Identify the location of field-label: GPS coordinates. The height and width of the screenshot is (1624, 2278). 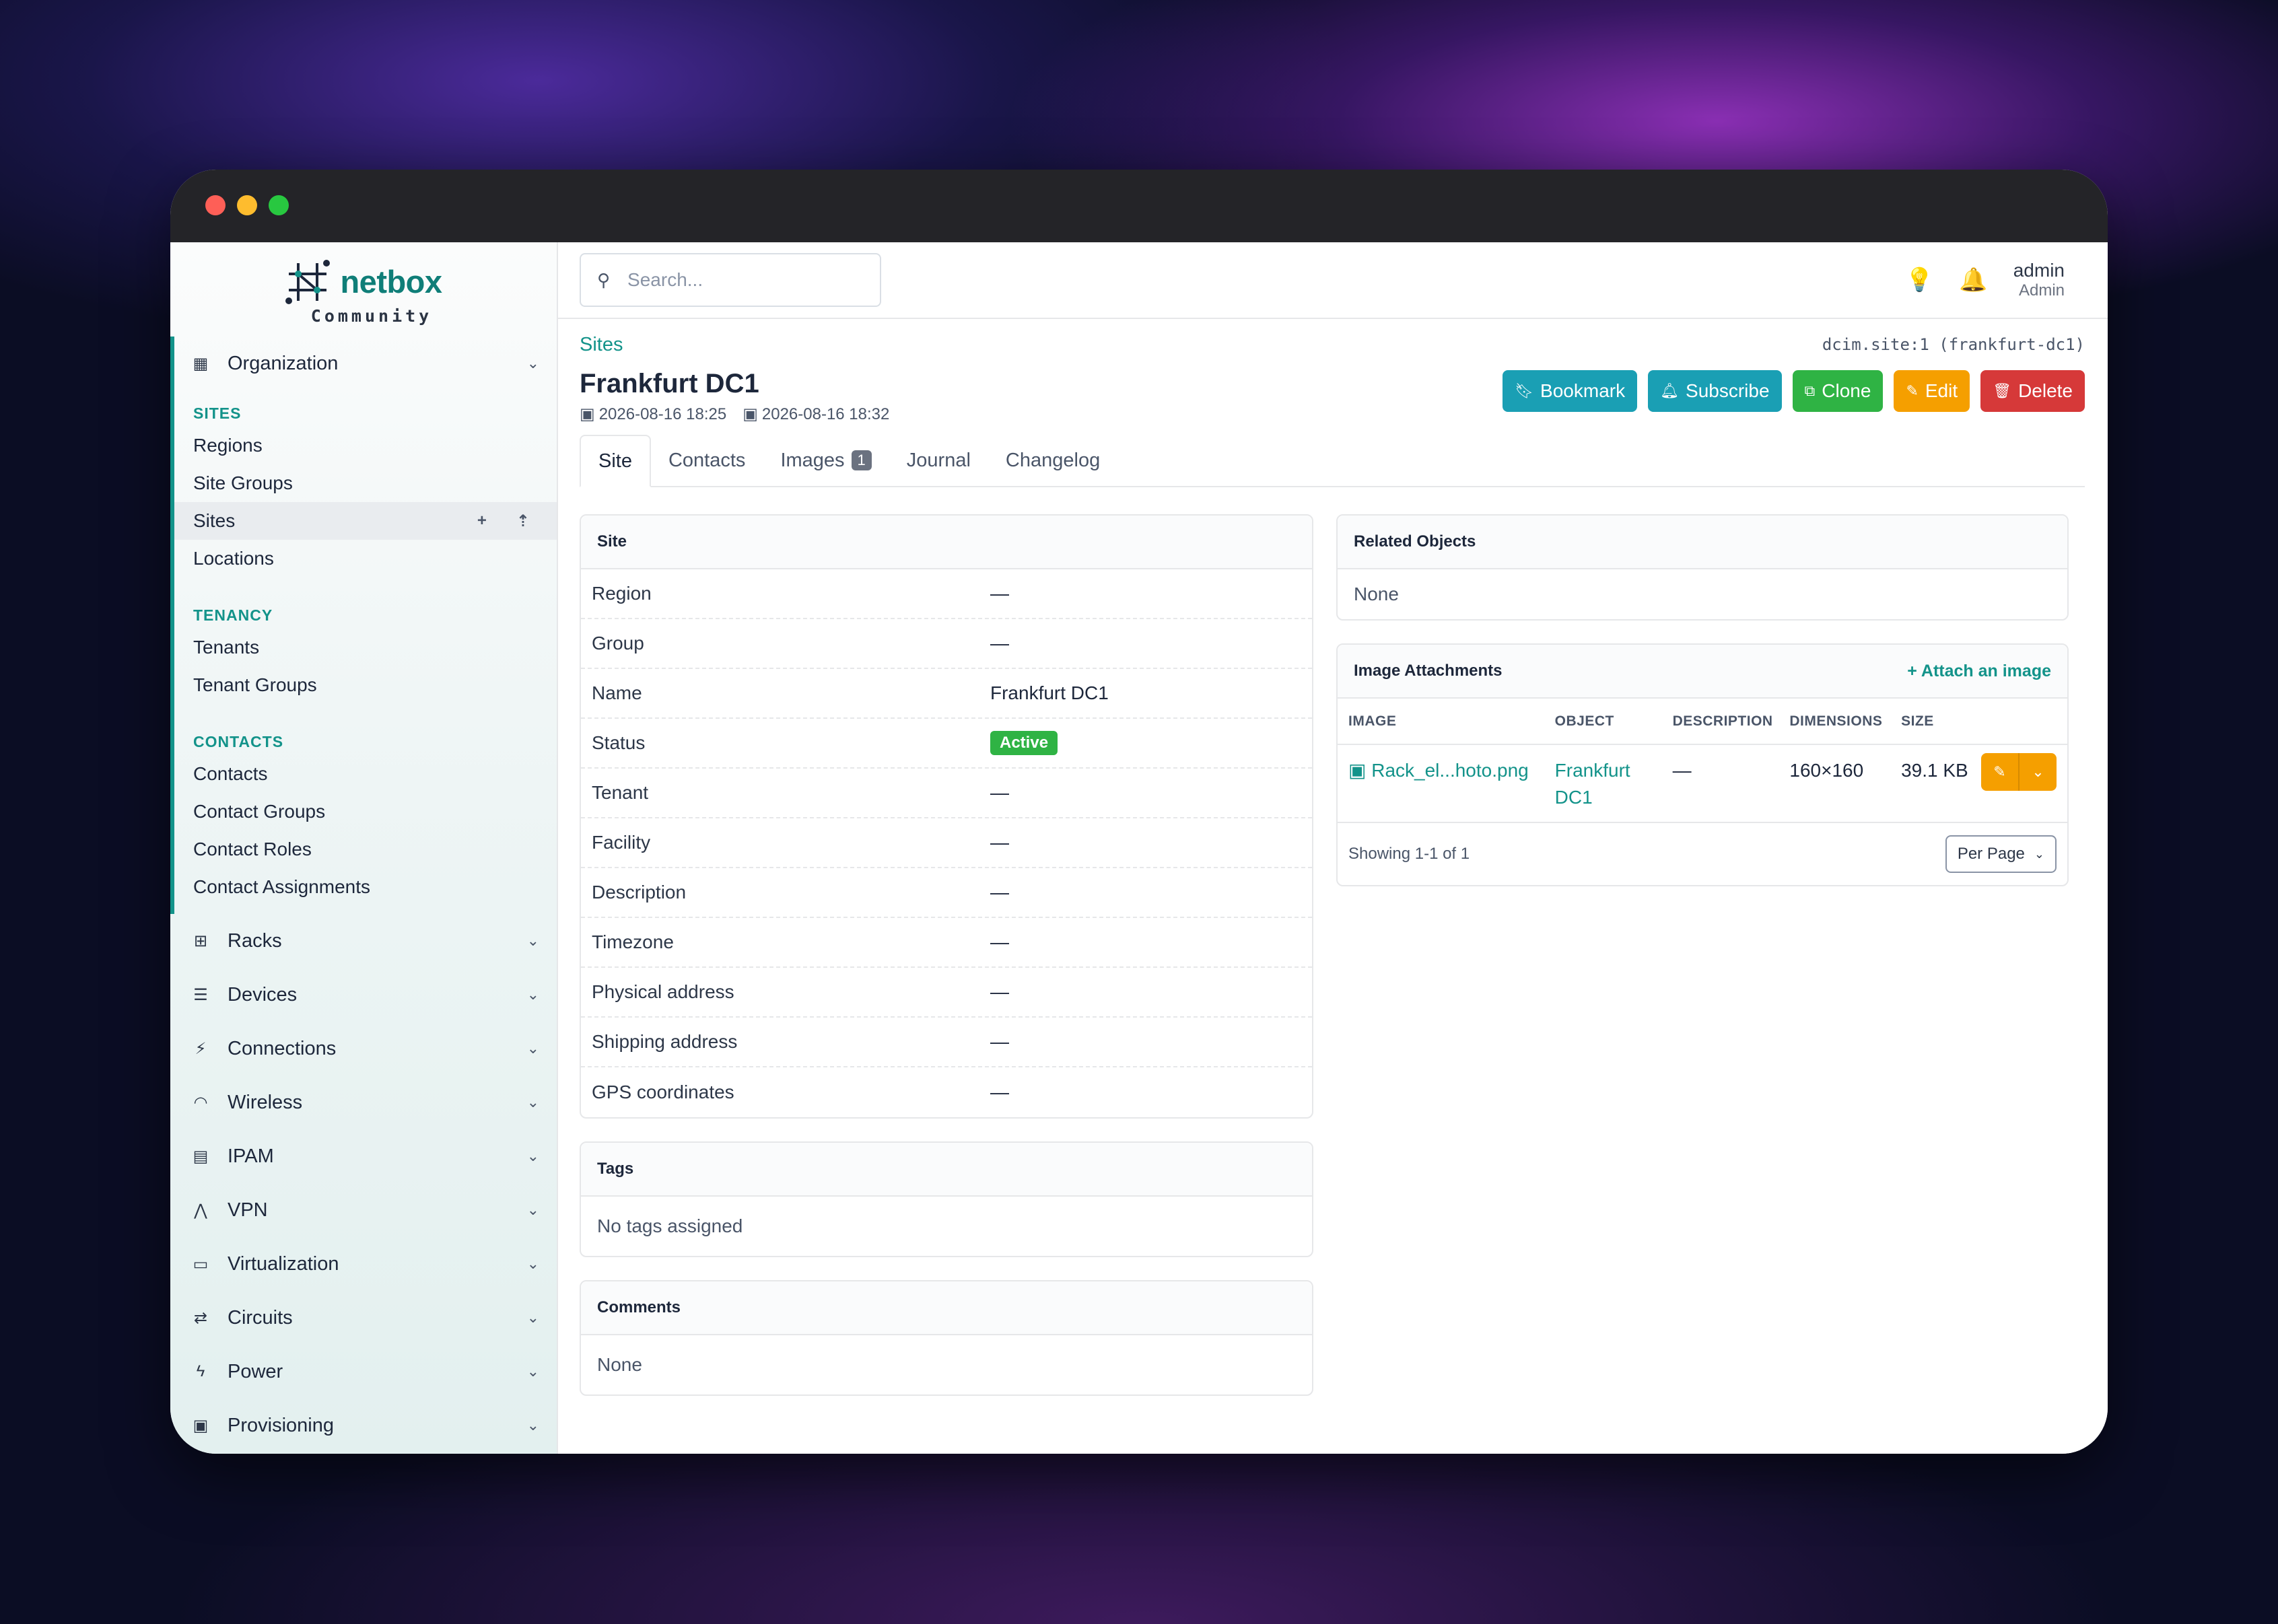
(663, 1092).